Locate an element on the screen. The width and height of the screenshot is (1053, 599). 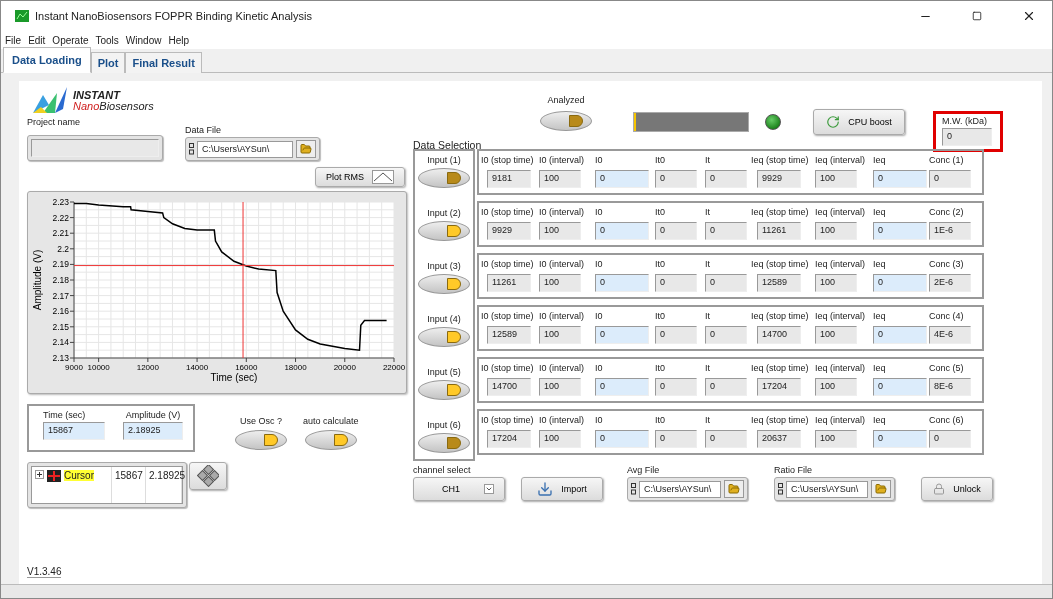
switch-label: Analyzed is located at coordinates (566, 100).